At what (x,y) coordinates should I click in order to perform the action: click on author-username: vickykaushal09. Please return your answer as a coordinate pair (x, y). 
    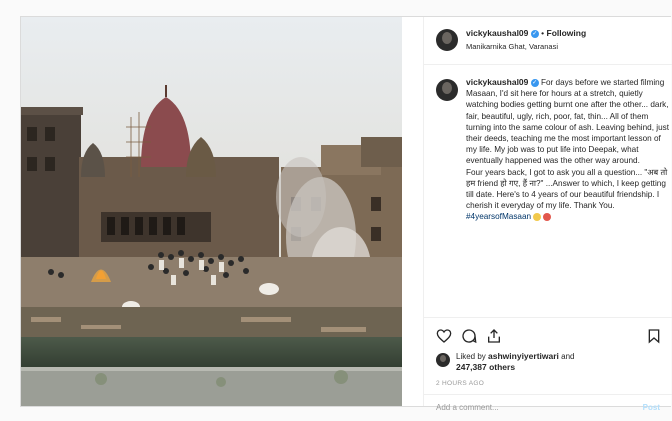
    Looking at the image, I should click on (497, 33).